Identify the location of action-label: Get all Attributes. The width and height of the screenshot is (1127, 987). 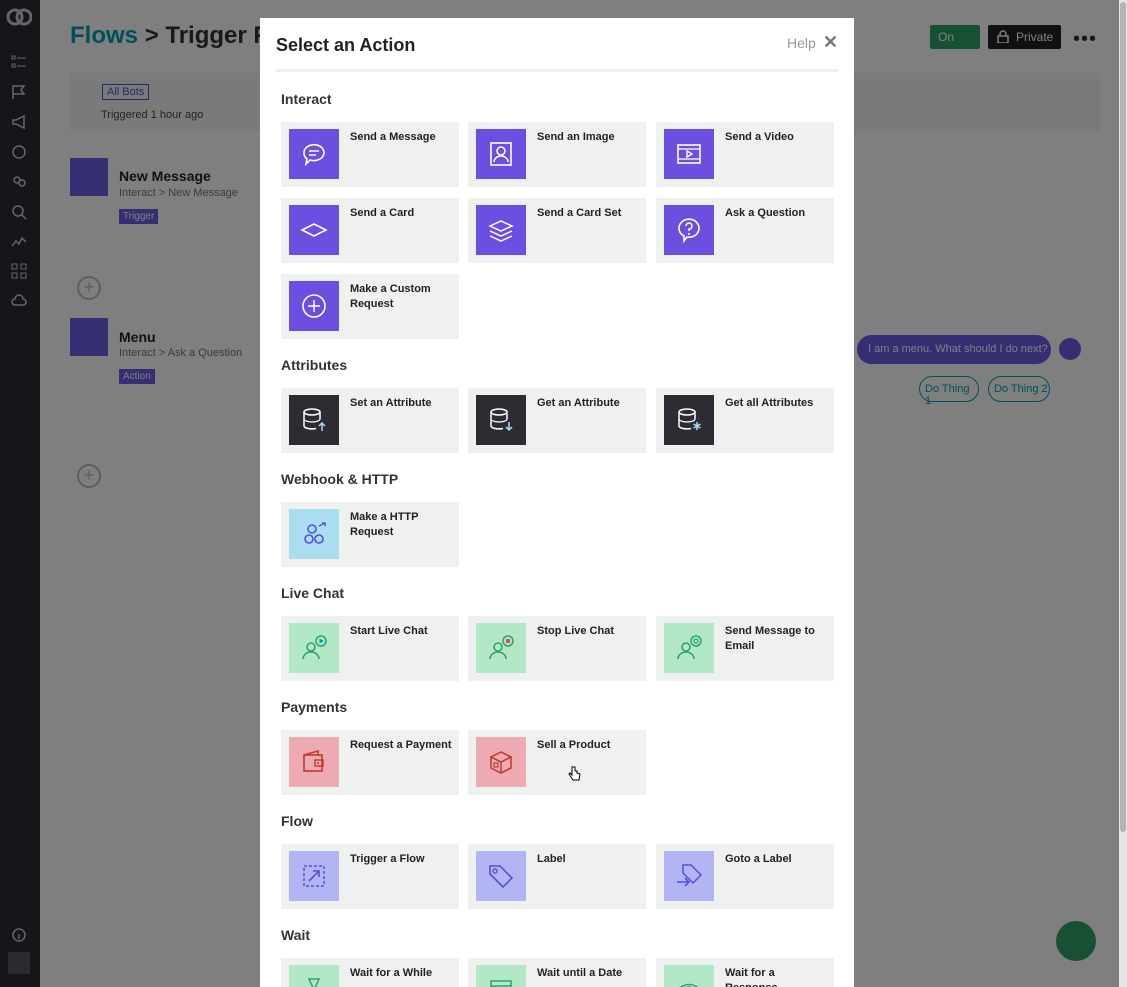
(769, 403).